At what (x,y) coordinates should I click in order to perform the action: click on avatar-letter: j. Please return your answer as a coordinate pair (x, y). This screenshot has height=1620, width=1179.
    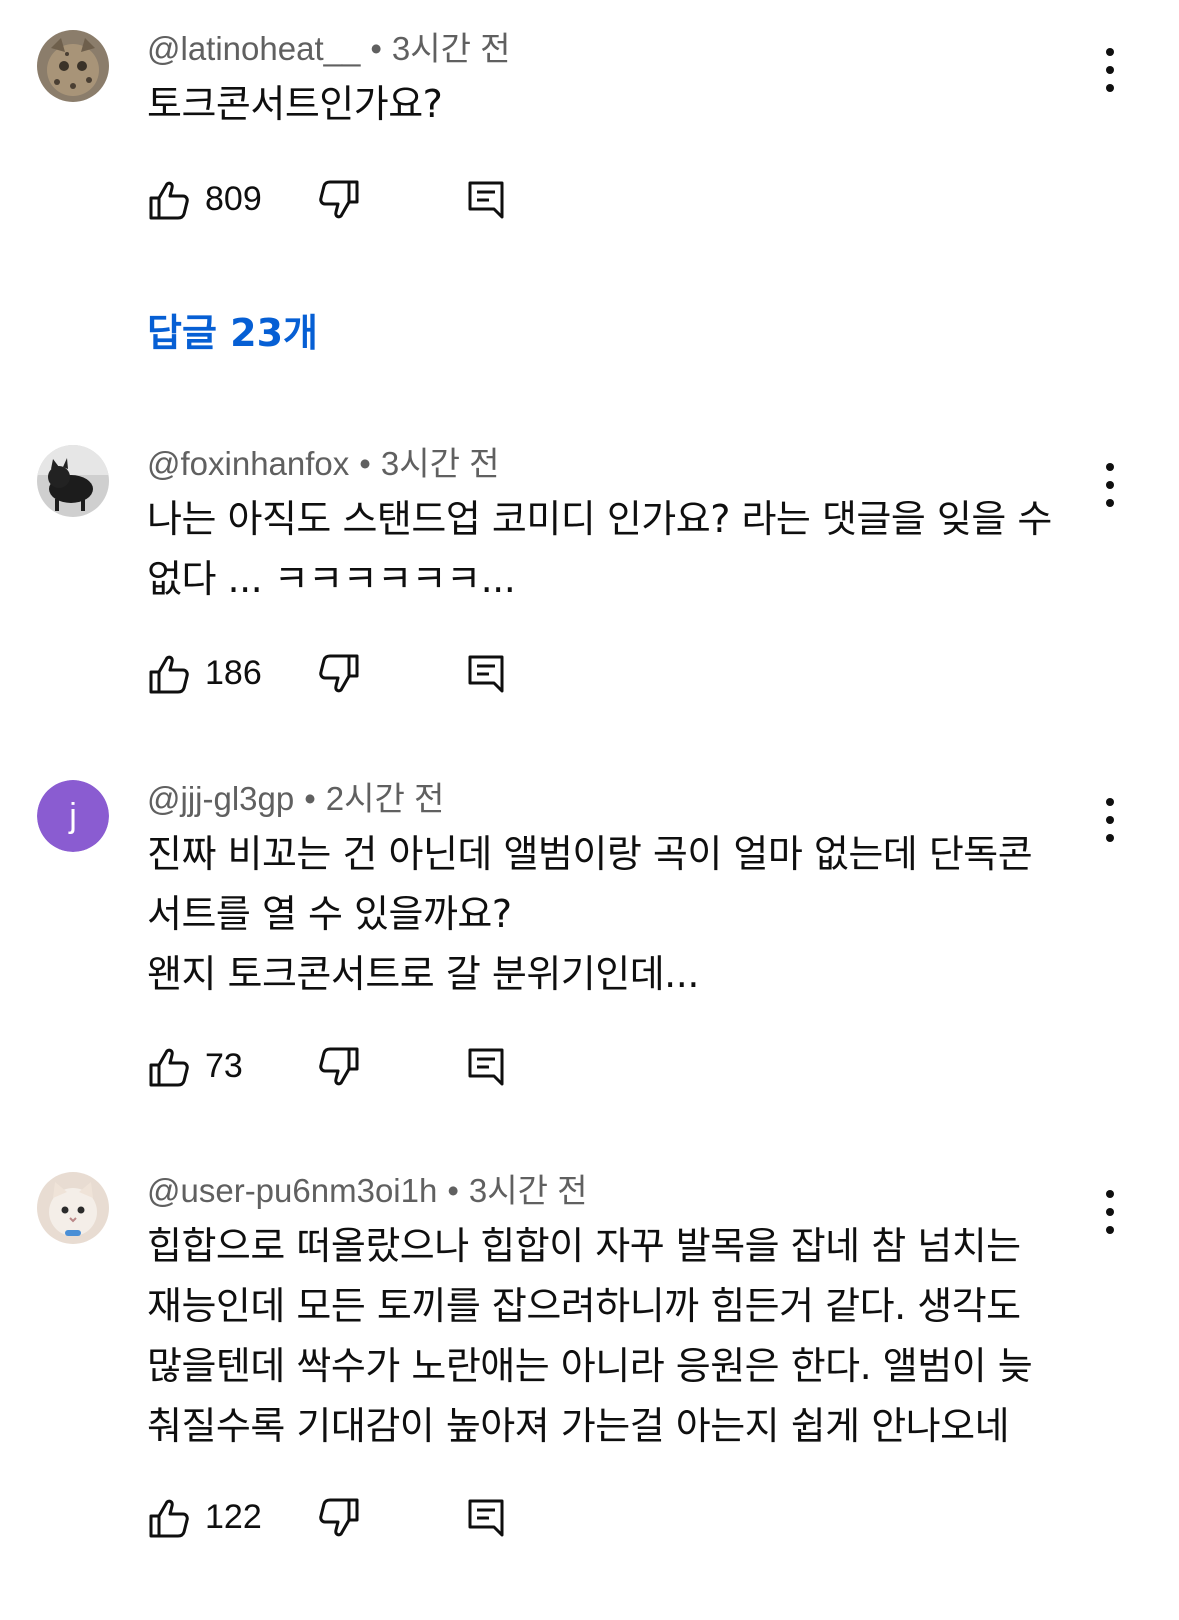
    Looking at the image, I should click on (73, 816).